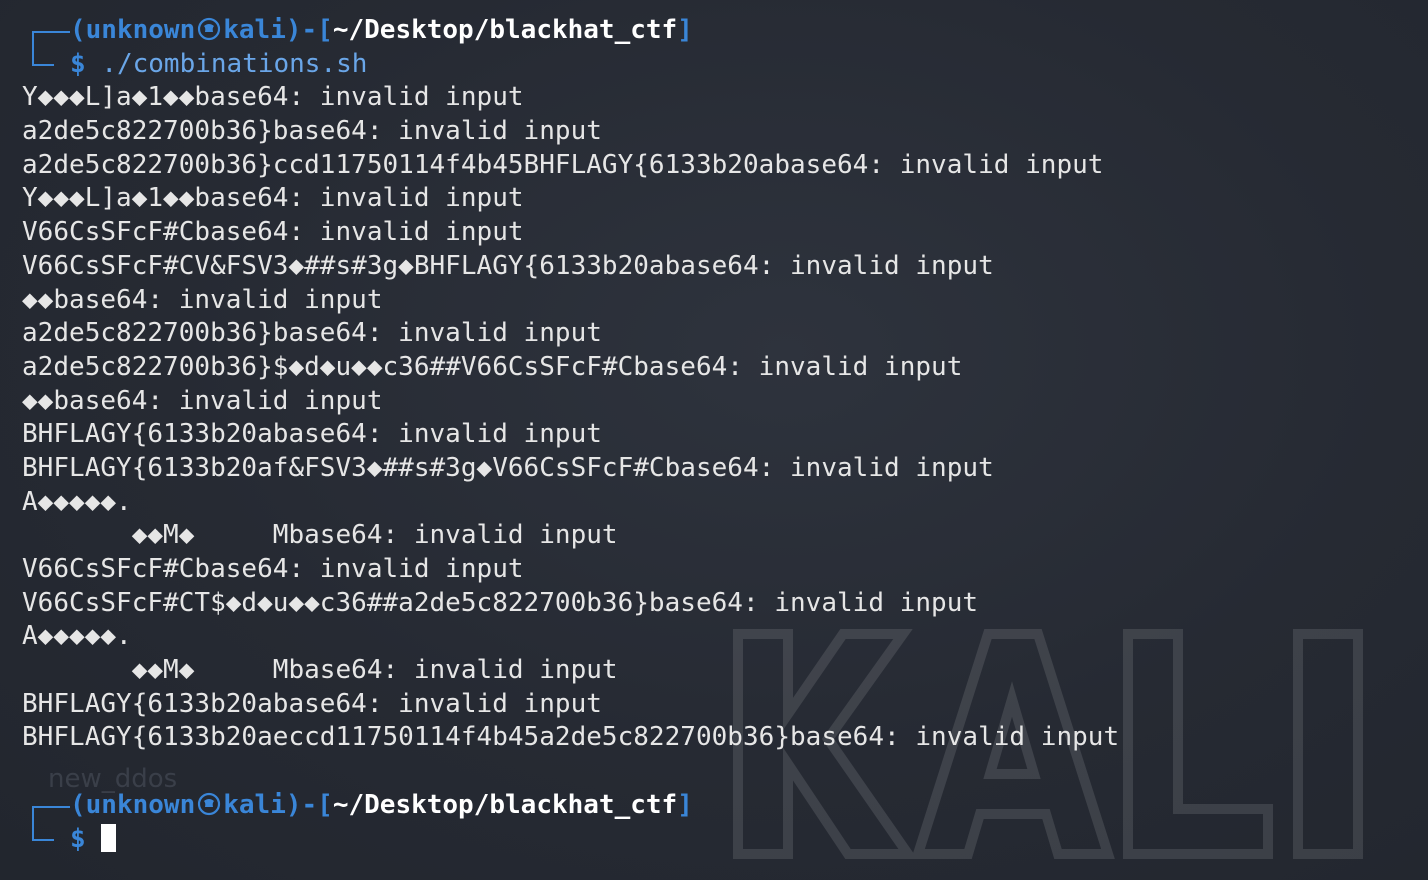 This screenshot has width=1428, height=880. Describe the element at coordinates (725, 64) in the screenshot. I see `command-line: $ ./combinations.sh` at that location.